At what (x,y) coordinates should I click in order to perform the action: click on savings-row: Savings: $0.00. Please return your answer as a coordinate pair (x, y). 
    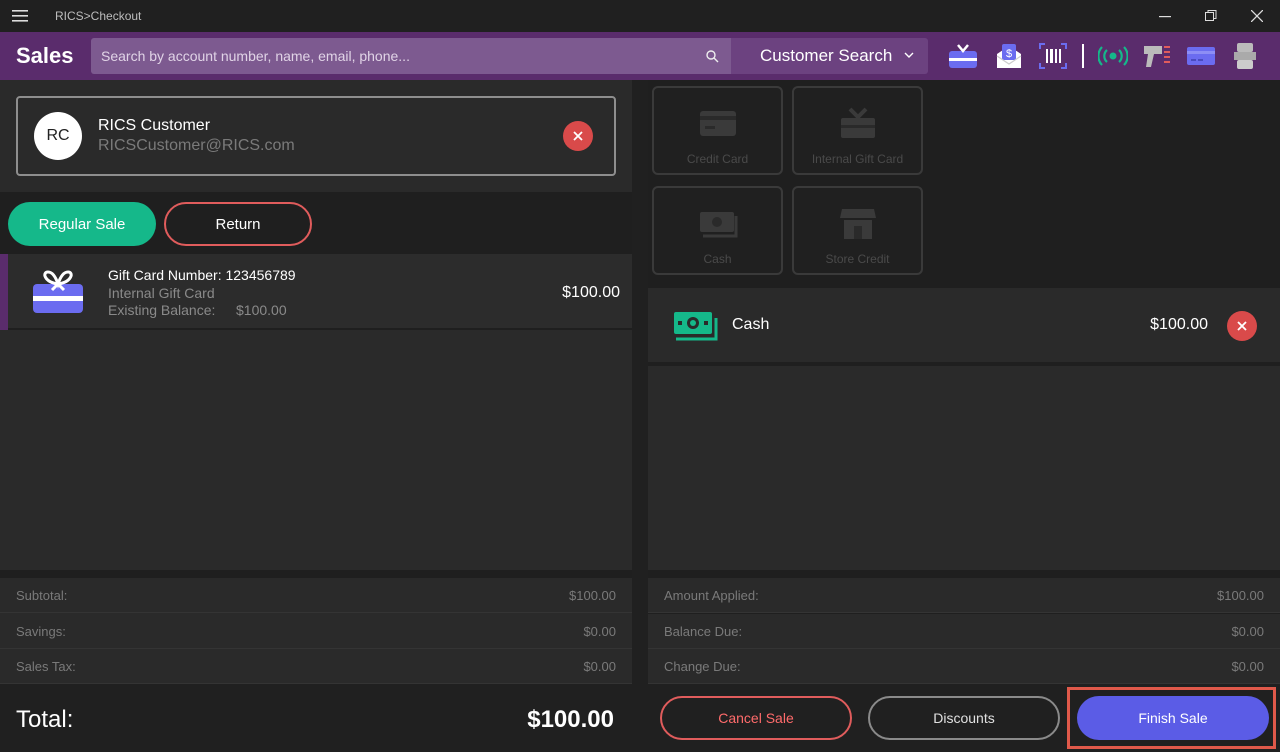
    Looking at the image, I should click on (316, 631).